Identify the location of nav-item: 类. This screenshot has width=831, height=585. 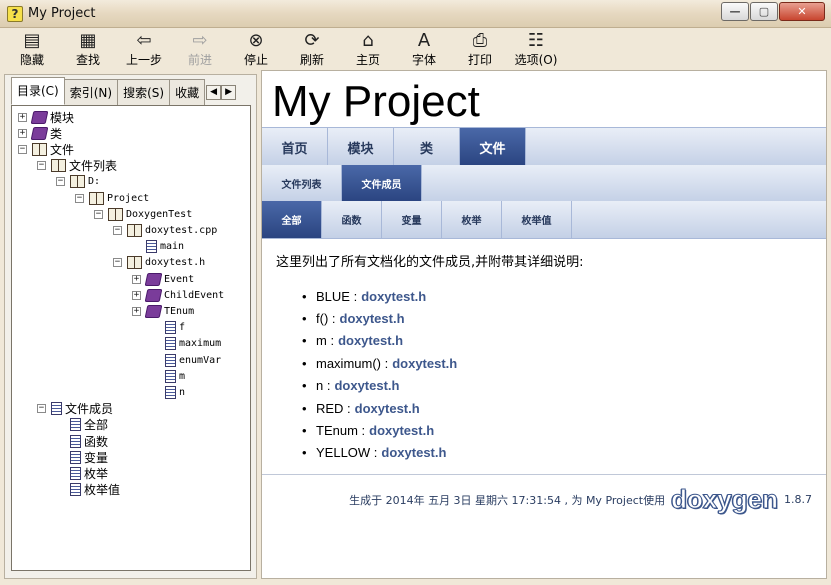
(427, 147).